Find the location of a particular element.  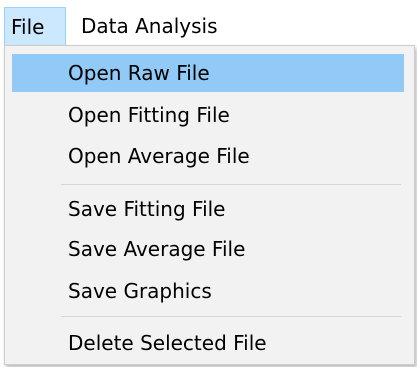

menu-bar: File Data Analysis is located at coordinates (208, 23).